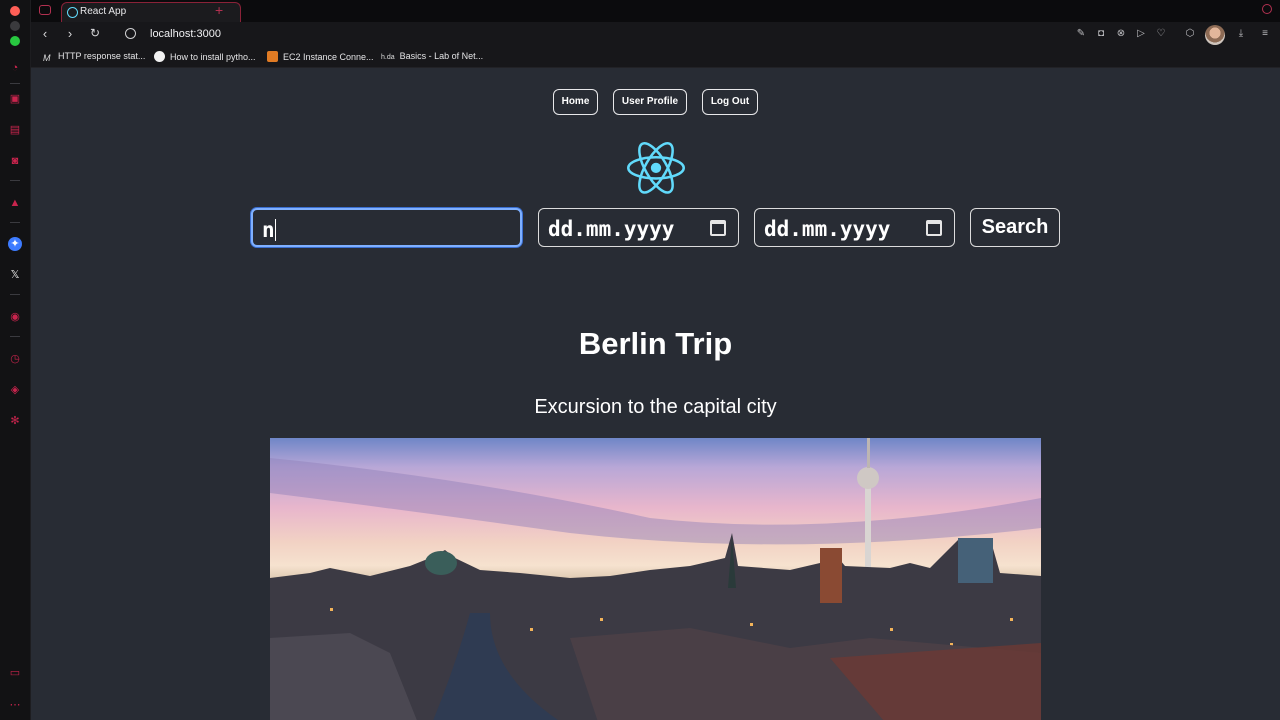 This screenshot has width=1280, height=720. Describe the element at coordinates (159, 56) in the screenshot. I see `github-icon` at that location.